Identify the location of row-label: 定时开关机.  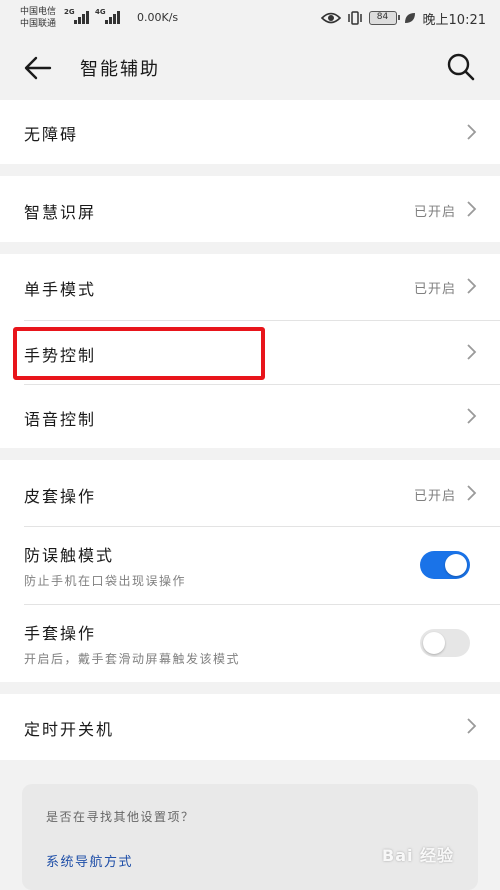
(69, 729).